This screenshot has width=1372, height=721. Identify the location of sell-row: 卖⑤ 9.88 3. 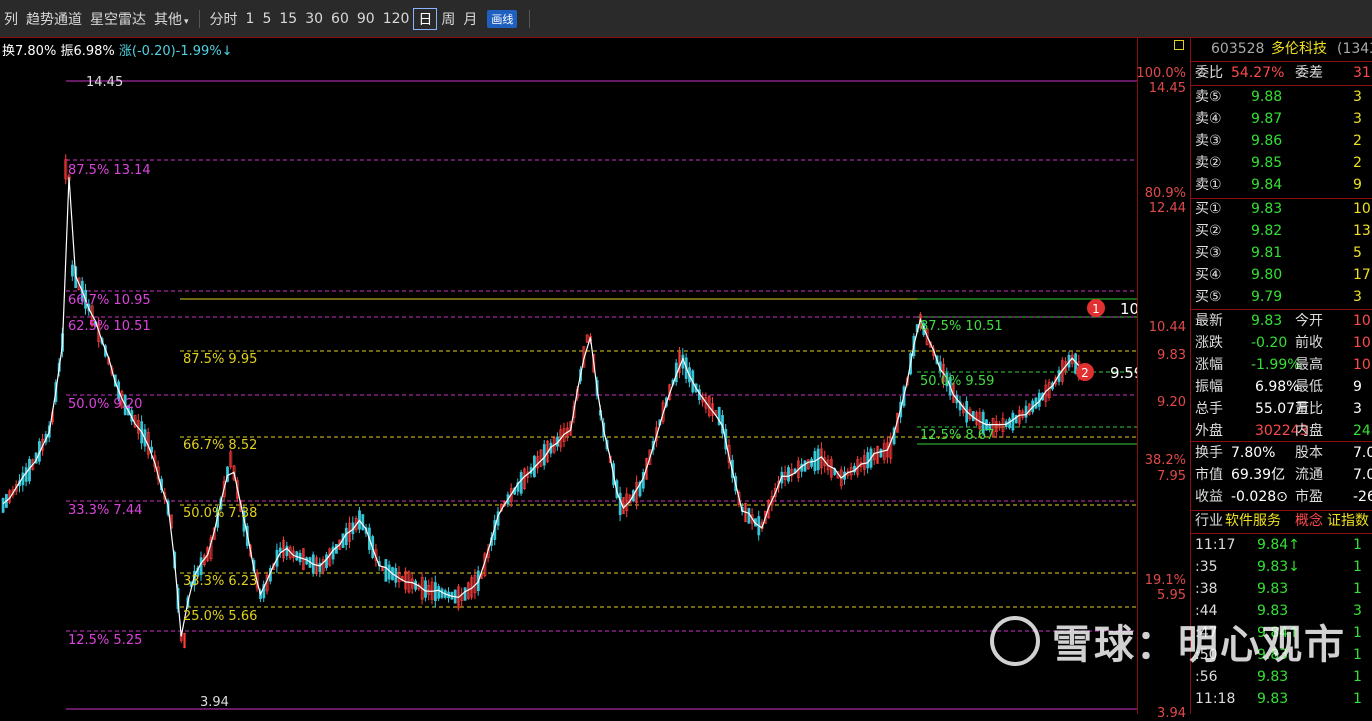
(1281, 97).